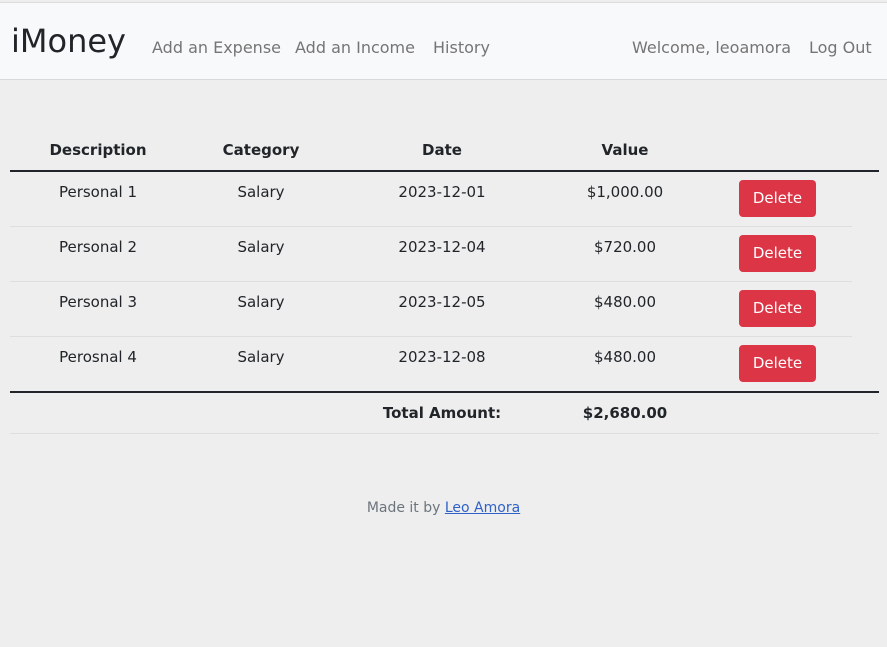  What do you see at coordinates (443, 508) in the screenshot?
I see `footer: Made it by Leo Amora` at bounding box center [443, 508].